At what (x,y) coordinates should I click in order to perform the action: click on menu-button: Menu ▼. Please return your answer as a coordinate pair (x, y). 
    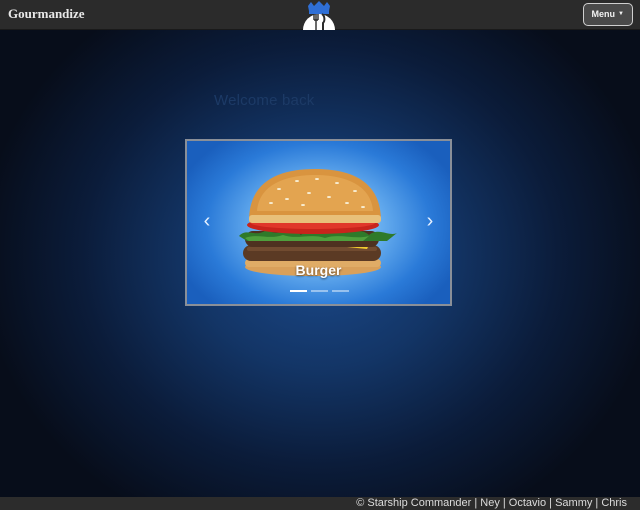
    Looking at the image, I should click on (607, 14).